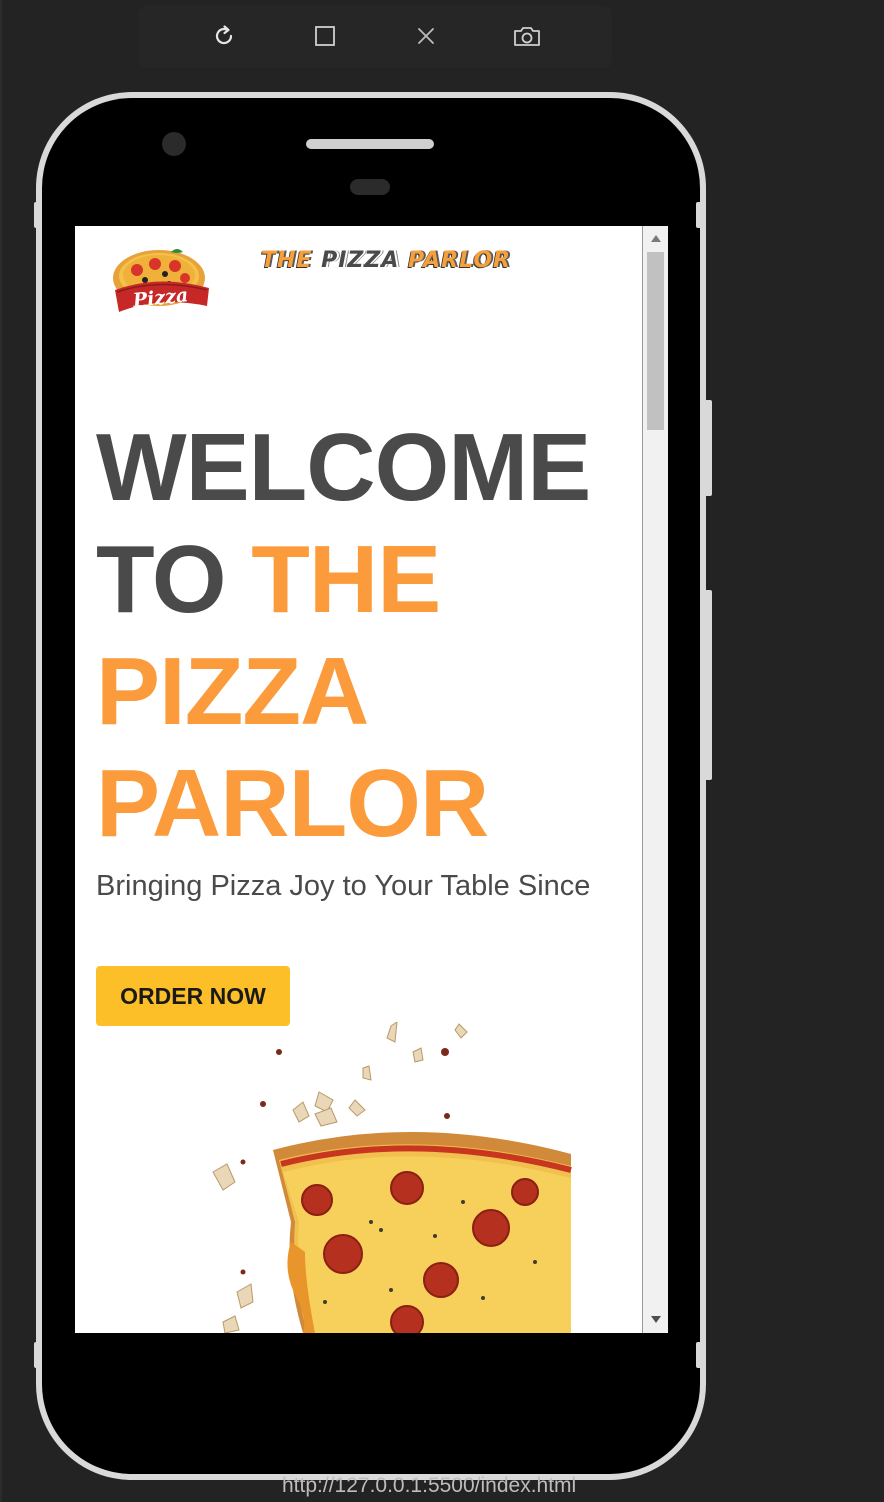 The image size is (884, 1502). I want to click on close-icon, so click(426, 36).